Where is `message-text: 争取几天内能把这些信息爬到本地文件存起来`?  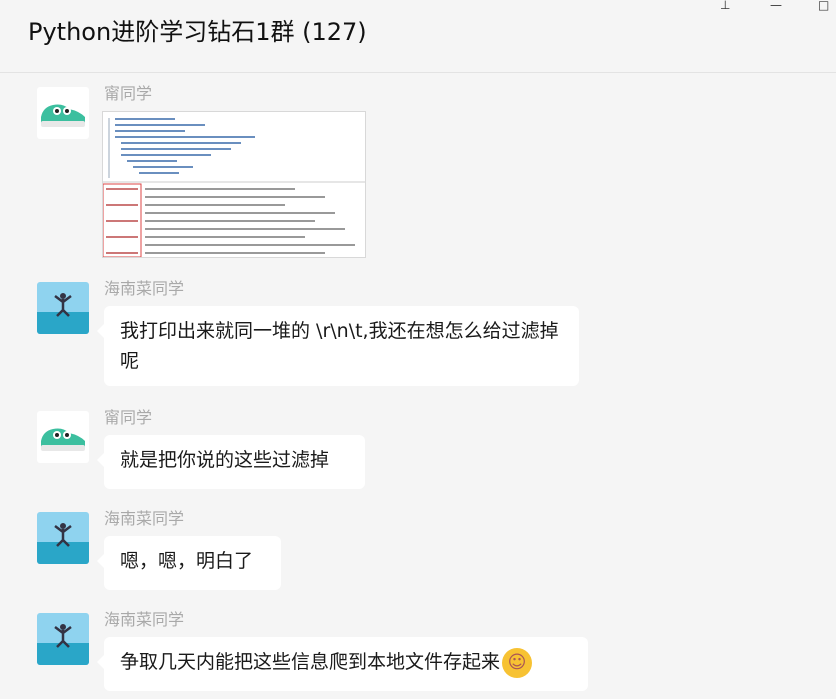
message-text: 争取几天内能把这些信息爬到本地文件存起来 is located at coordinates (310, 662).